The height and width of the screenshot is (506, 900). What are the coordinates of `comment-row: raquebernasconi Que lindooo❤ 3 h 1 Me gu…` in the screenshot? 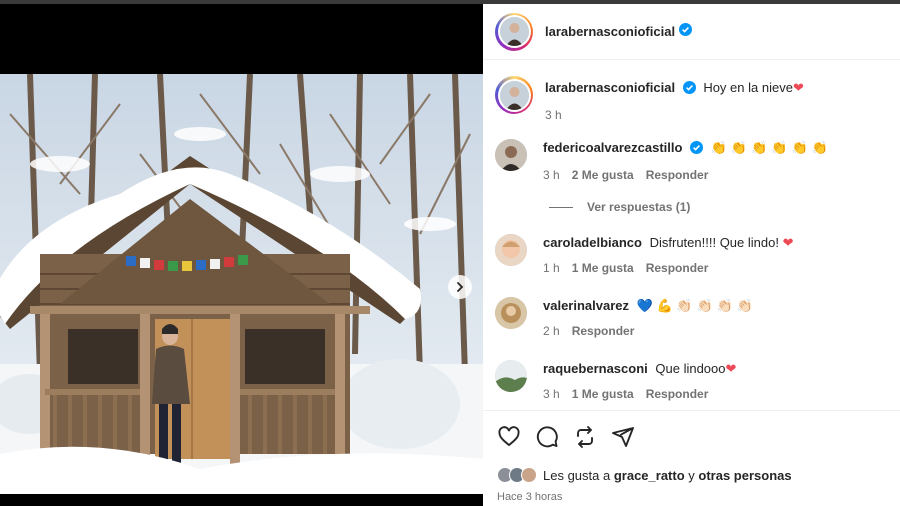 It's located at (692, 380).